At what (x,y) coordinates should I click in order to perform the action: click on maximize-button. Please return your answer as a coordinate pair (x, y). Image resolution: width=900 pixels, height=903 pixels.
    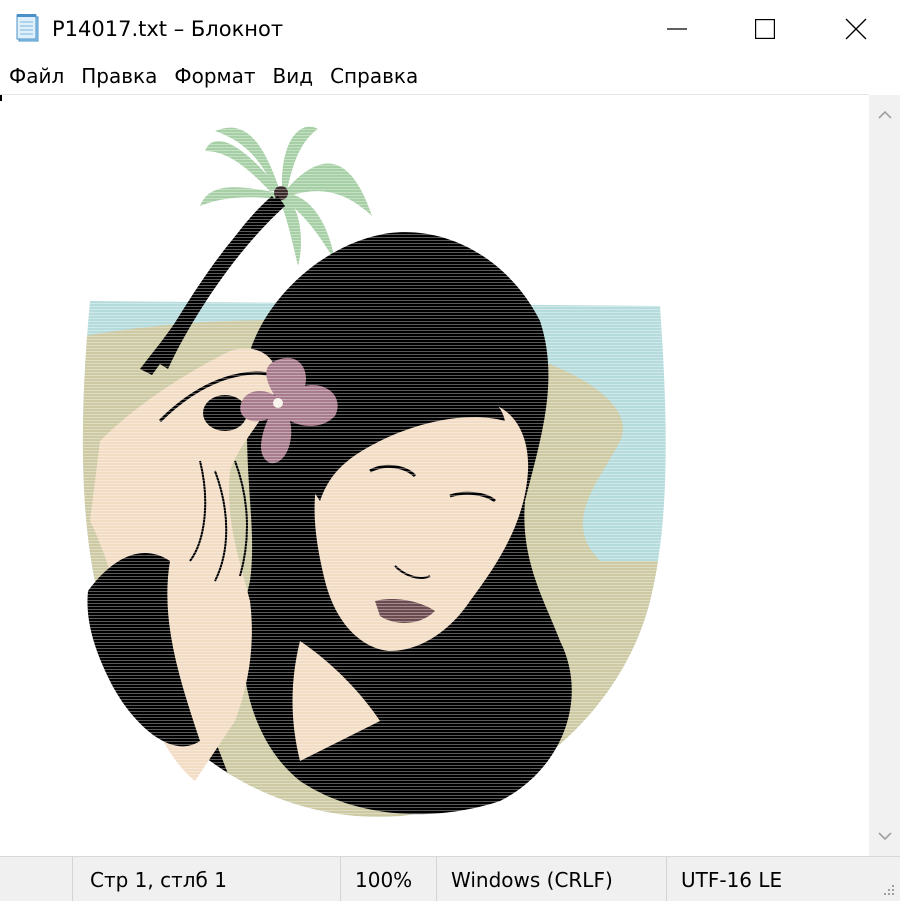
    Looking at the image, I should click on (765, 29).